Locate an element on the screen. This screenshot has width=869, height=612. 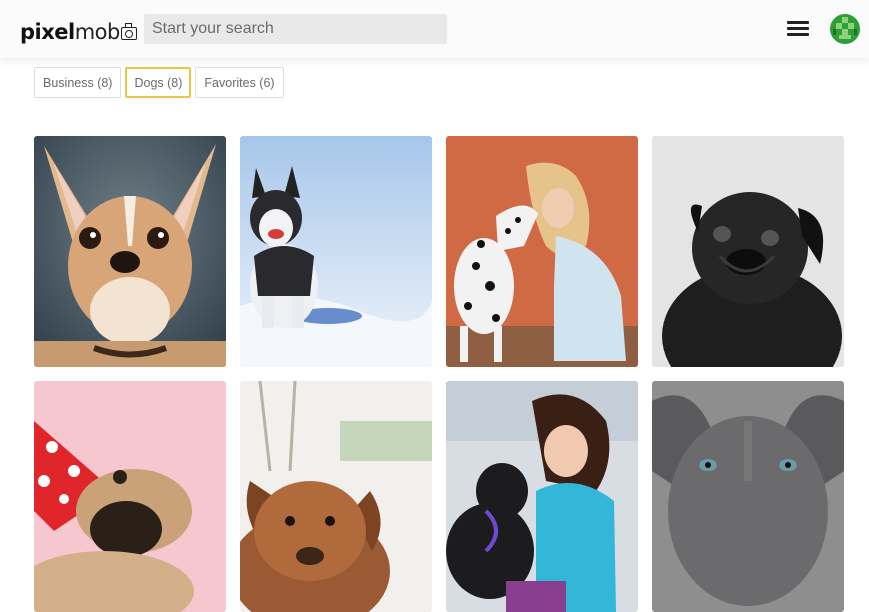
collection-tabs: Business (8) Dogs (8) Favorites (6) is located at coordinates (159, 82).